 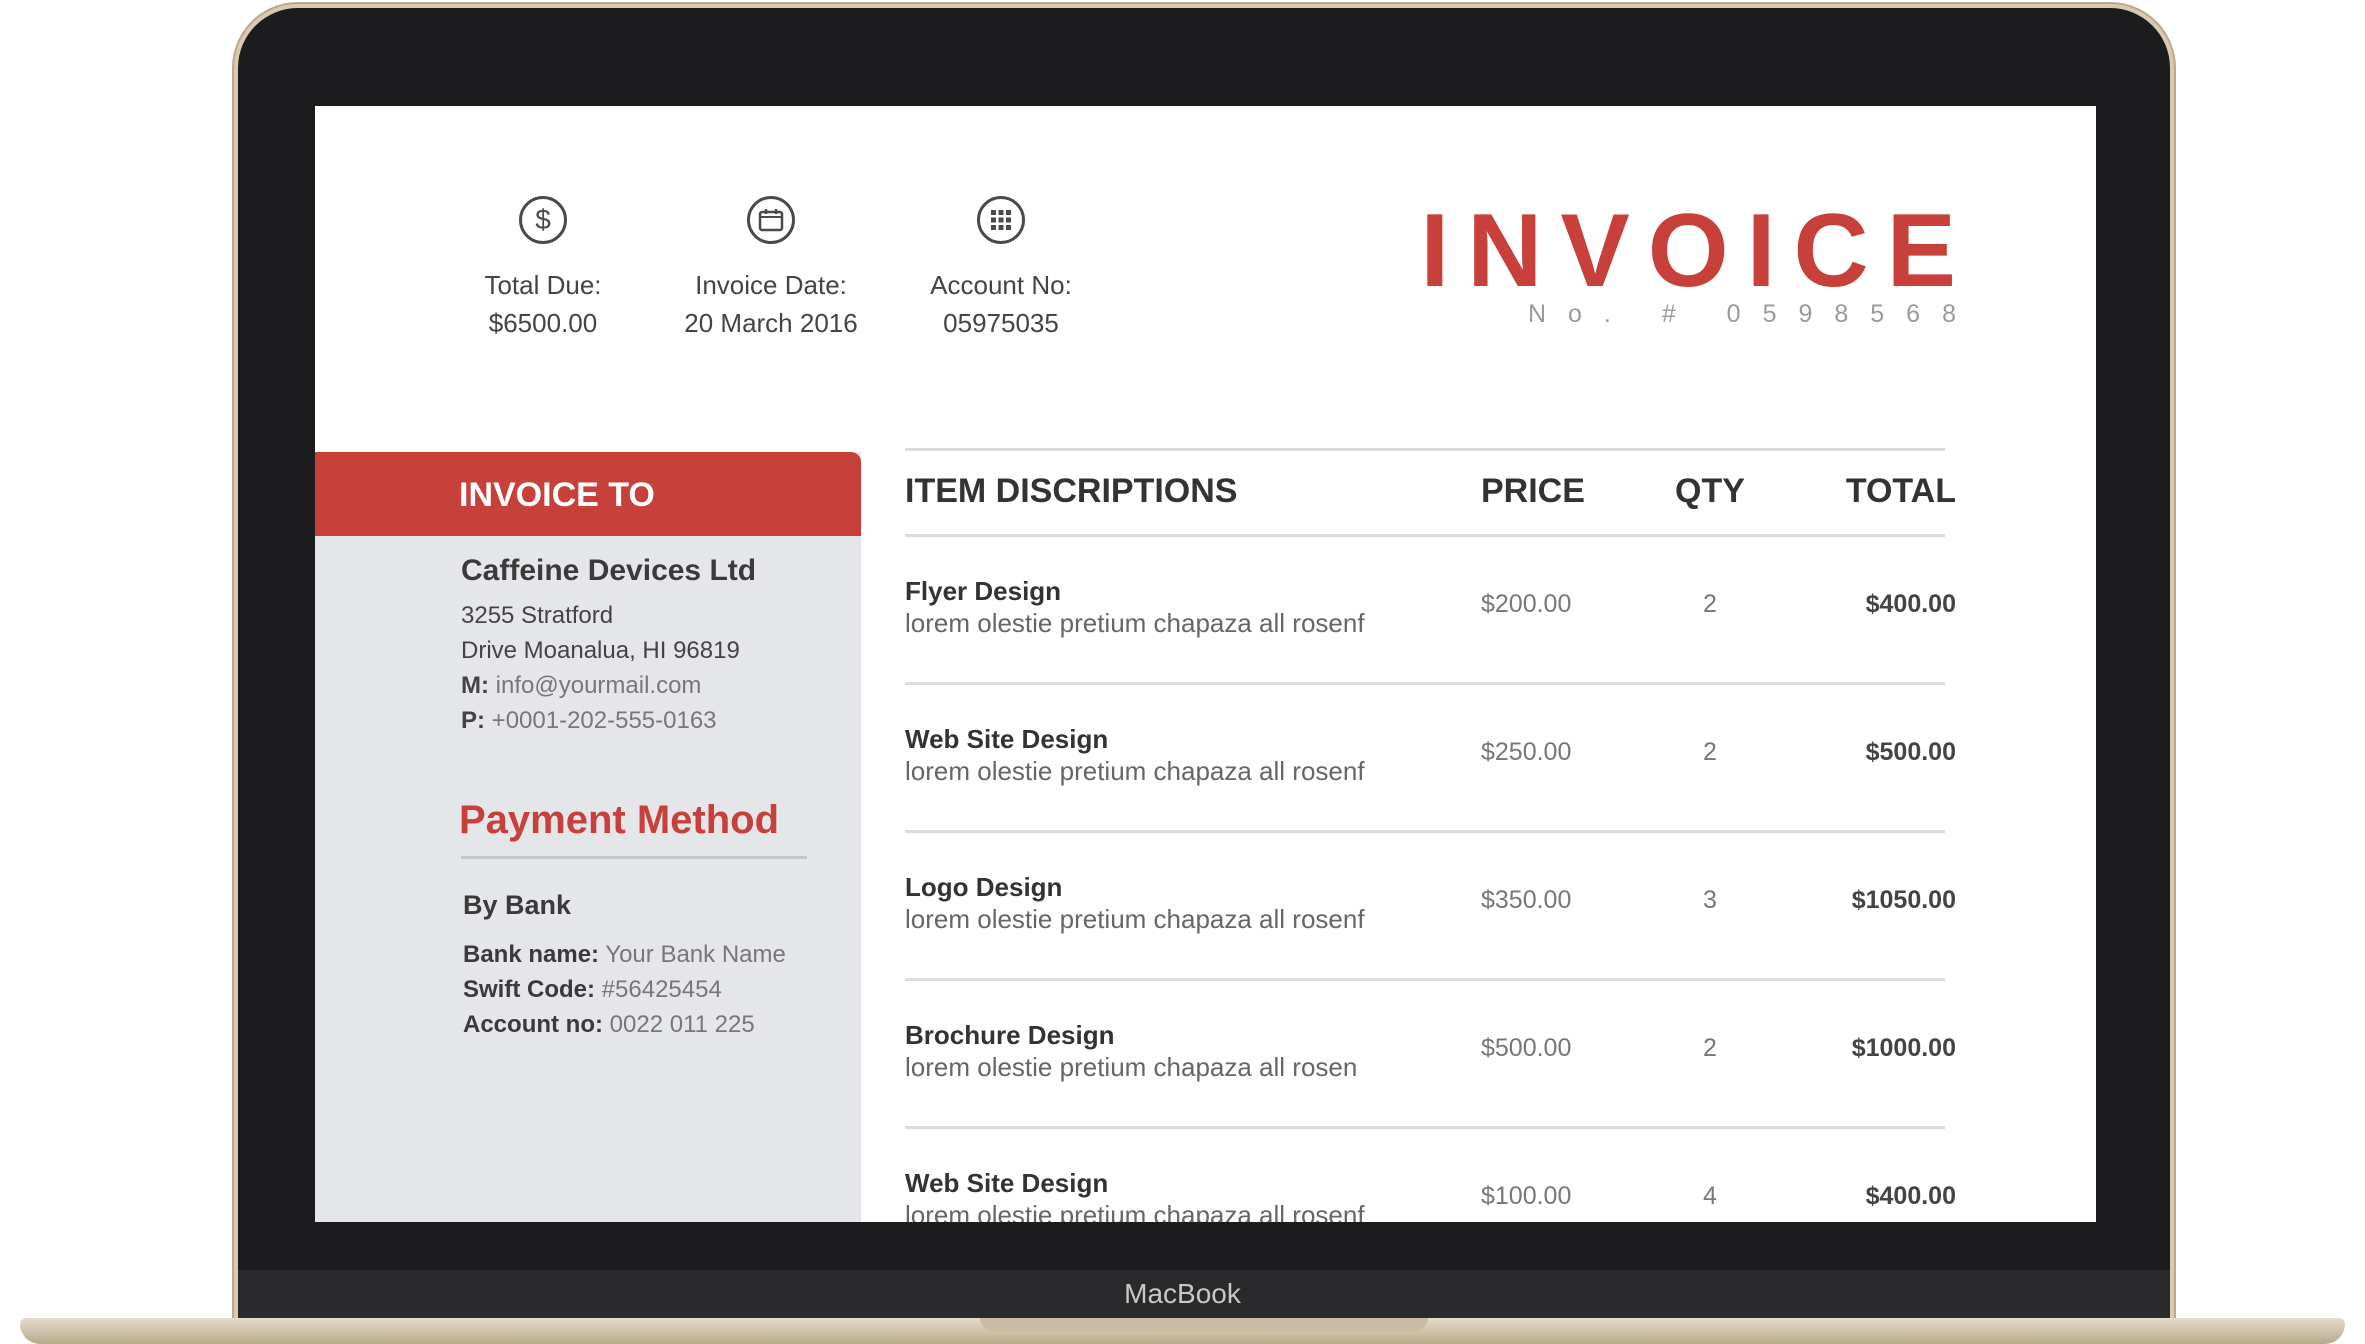 I want to click on invoice-title: INVOICE, so click(x=1697, y=251).